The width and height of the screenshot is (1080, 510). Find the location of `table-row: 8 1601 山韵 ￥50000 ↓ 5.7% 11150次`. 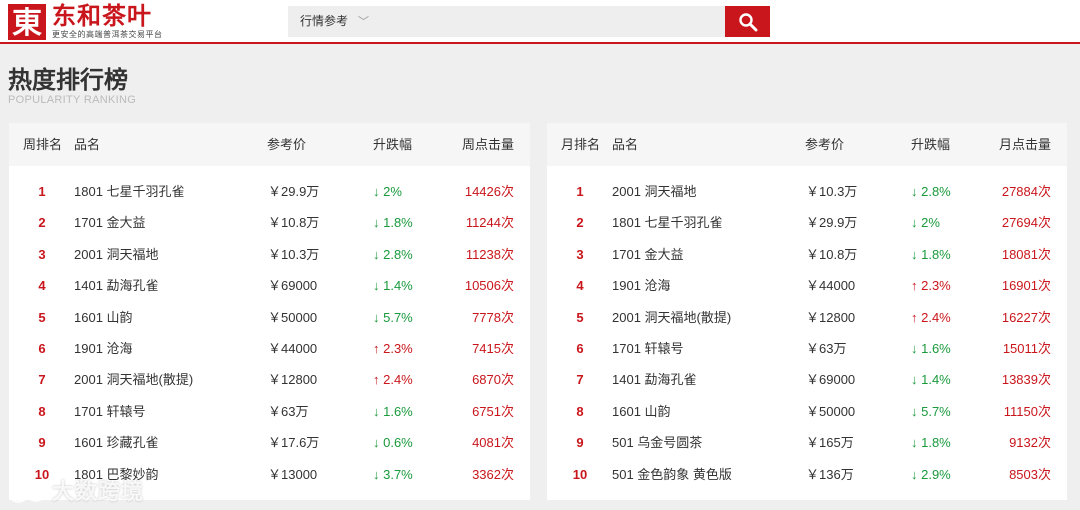

table-row: 8 1601 山韵 ￥50000 ↓ 5.7% 11150次 is located at coordinates (807, 411).